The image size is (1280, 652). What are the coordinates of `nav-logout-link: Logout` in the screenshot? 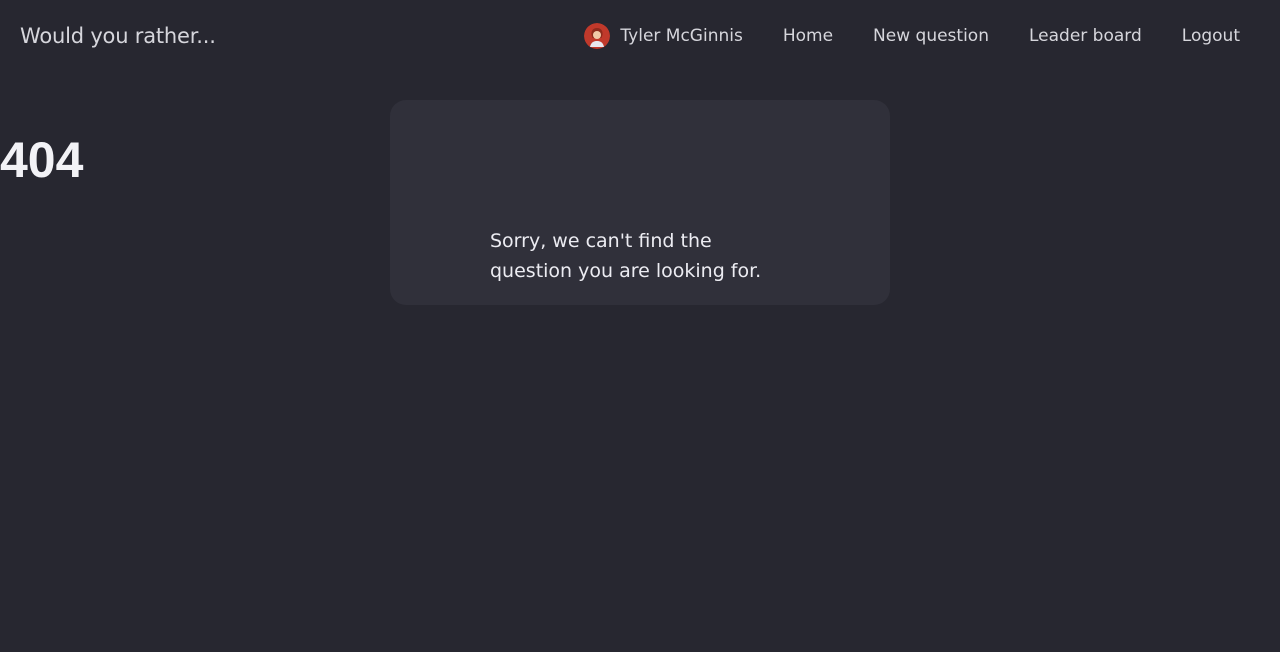 It's located at (1211, 36).